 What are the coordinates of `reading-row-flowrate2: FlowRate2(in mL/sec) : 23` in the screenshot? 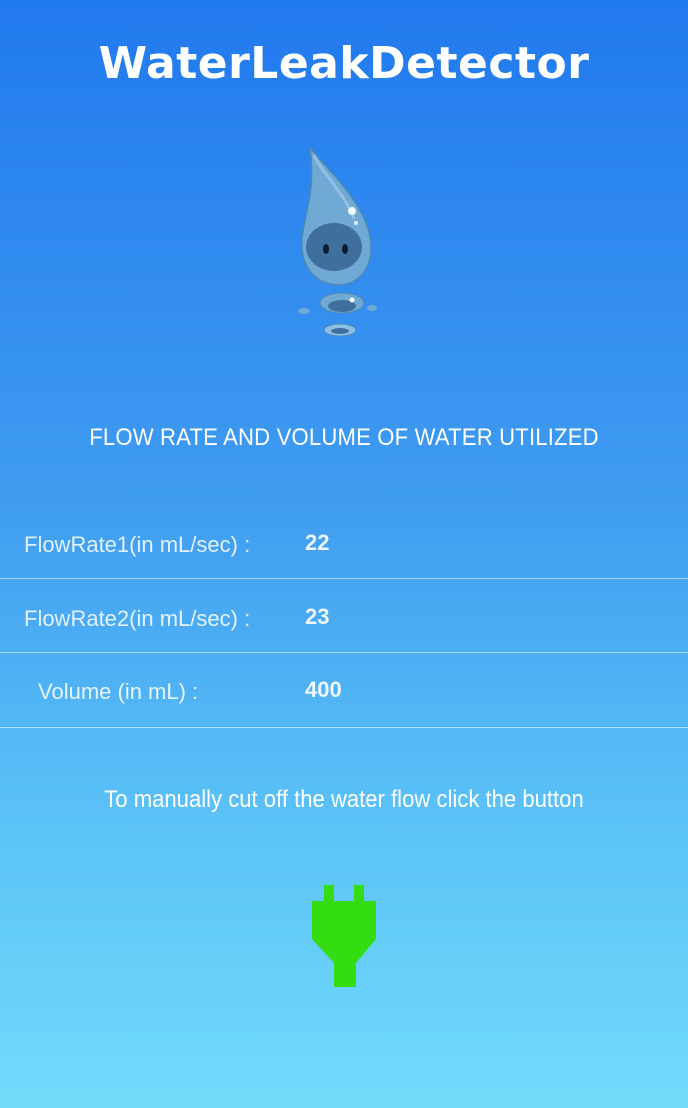 It's located at (344, 615).